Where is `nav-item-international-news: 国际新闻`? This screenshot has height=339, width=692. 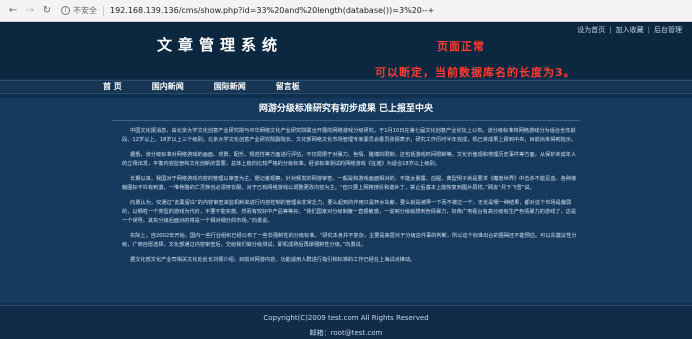
nav-item-international-news: 国际新闻 is located at coordinates (230, 87).